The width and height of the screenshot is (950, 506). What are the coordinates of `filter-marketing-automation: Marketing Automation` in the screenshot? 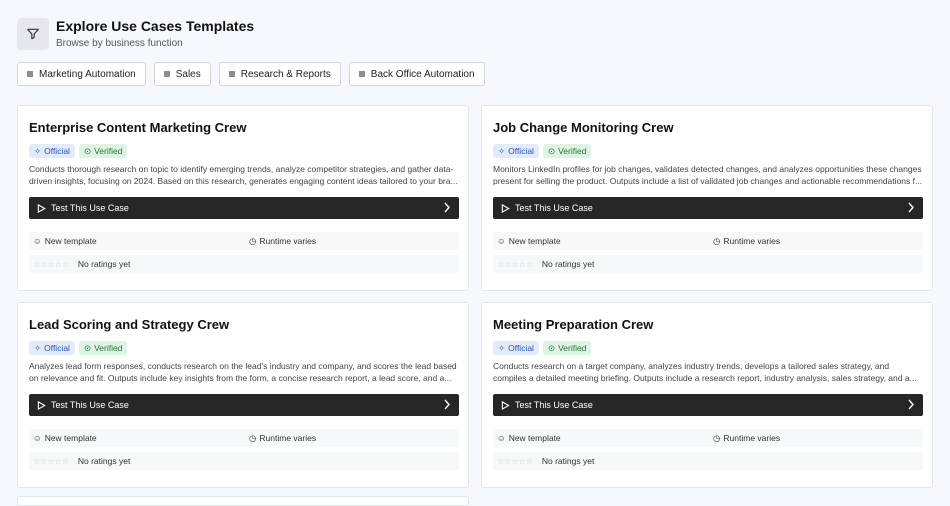 It's located at (81, 74).